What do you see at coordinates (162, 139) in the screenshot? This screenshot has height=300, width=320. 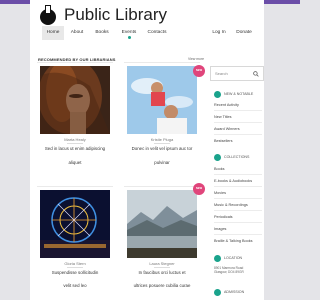 I see `card-author: Kristie Pluga` at bounding box center [162, 139].